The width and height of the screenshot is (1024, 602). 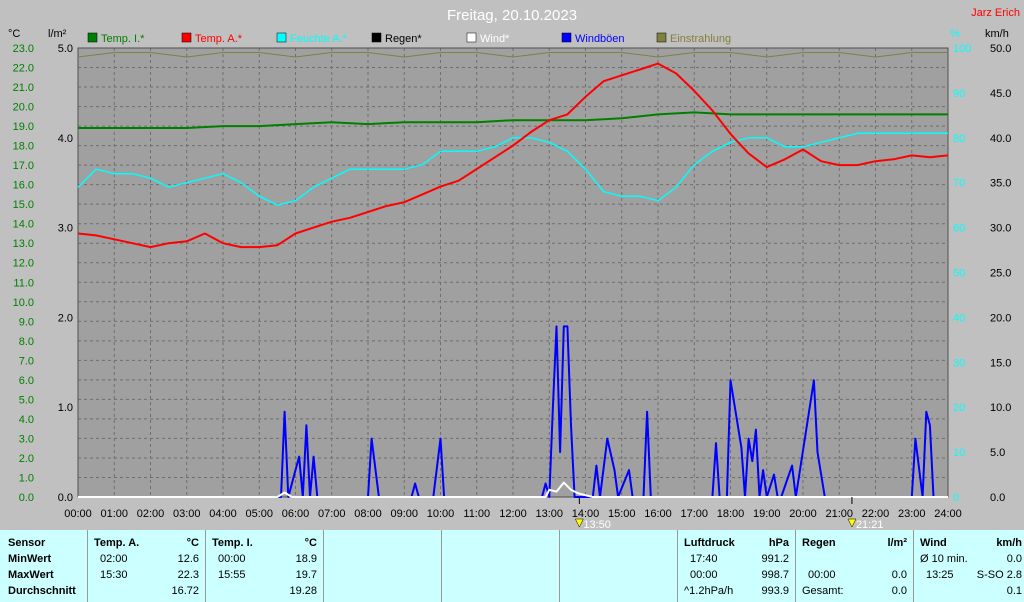 What do you see at coordinates (1014, 559) in the screenshot?
I see `wind-avg-value: 0.0` at bounding box center [1014, 559].